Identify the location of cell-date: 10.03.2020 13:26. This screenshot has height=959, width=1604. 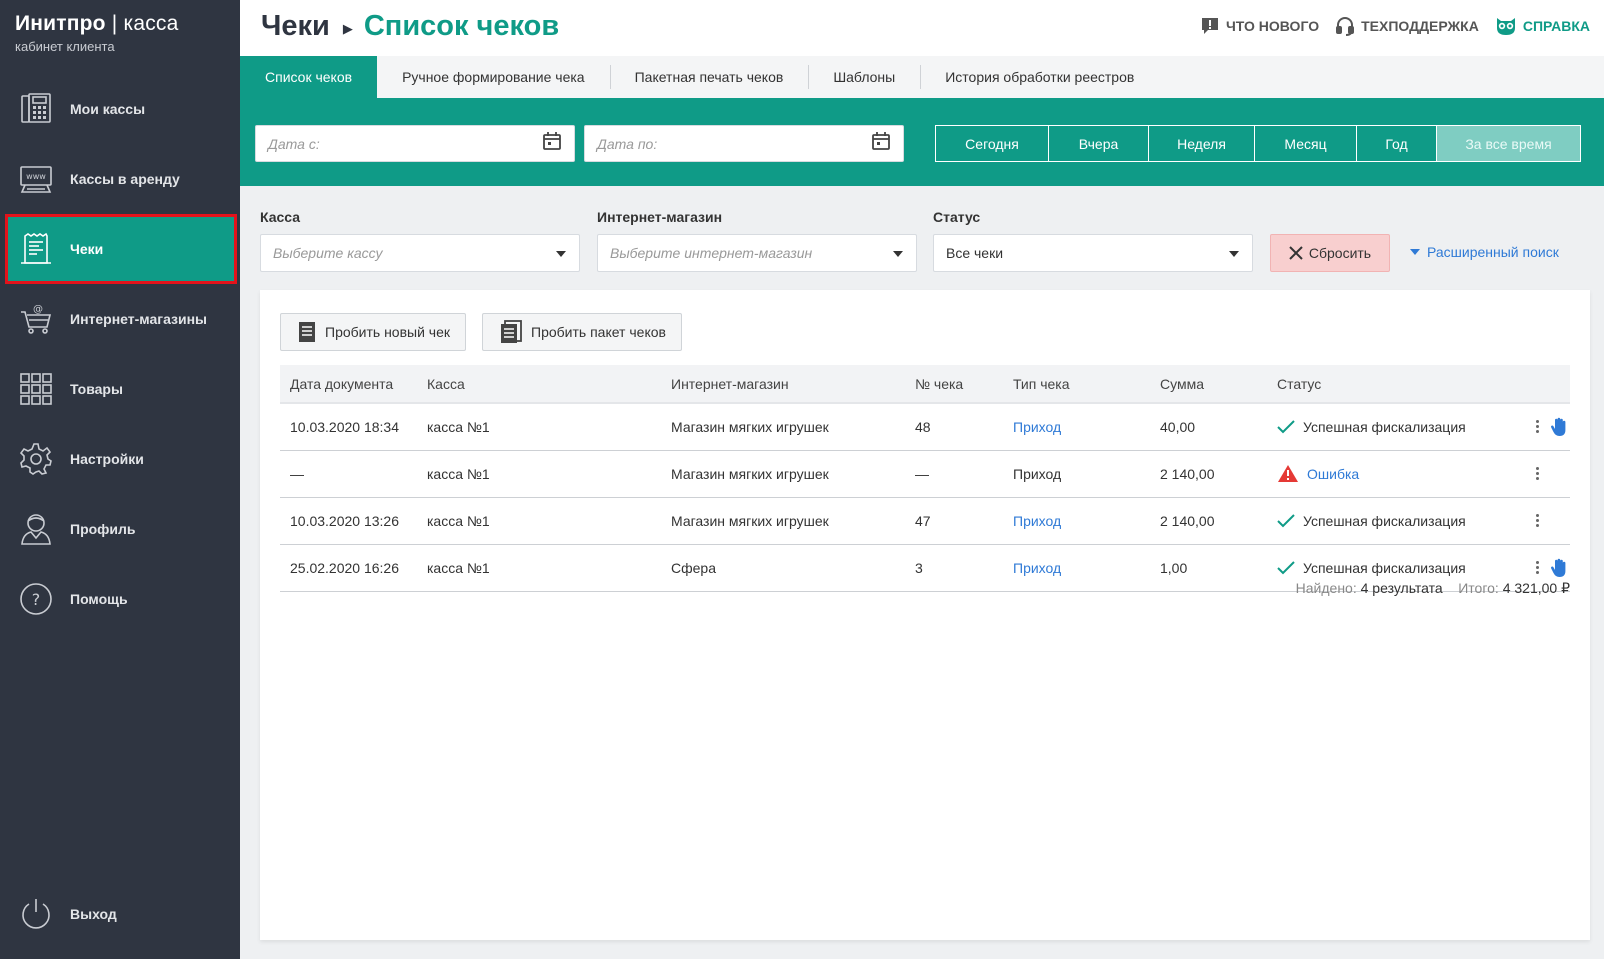
(348, 521).